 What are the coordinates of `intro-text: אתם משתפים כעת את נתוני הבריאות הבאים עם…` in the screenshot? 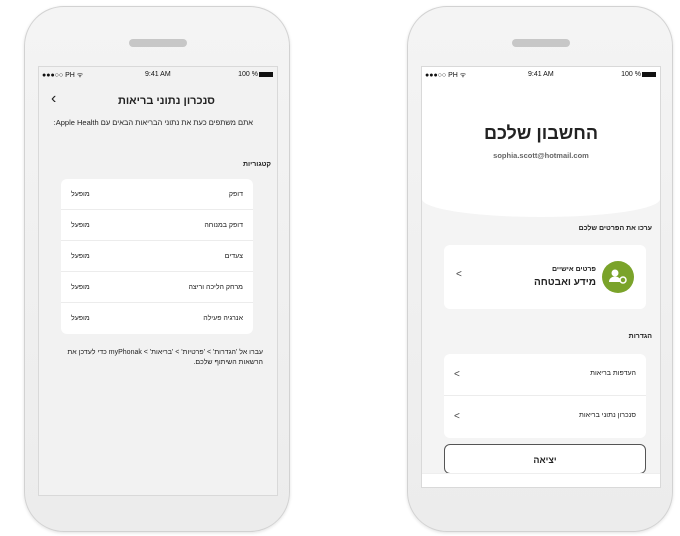 It's located at (153, 122).